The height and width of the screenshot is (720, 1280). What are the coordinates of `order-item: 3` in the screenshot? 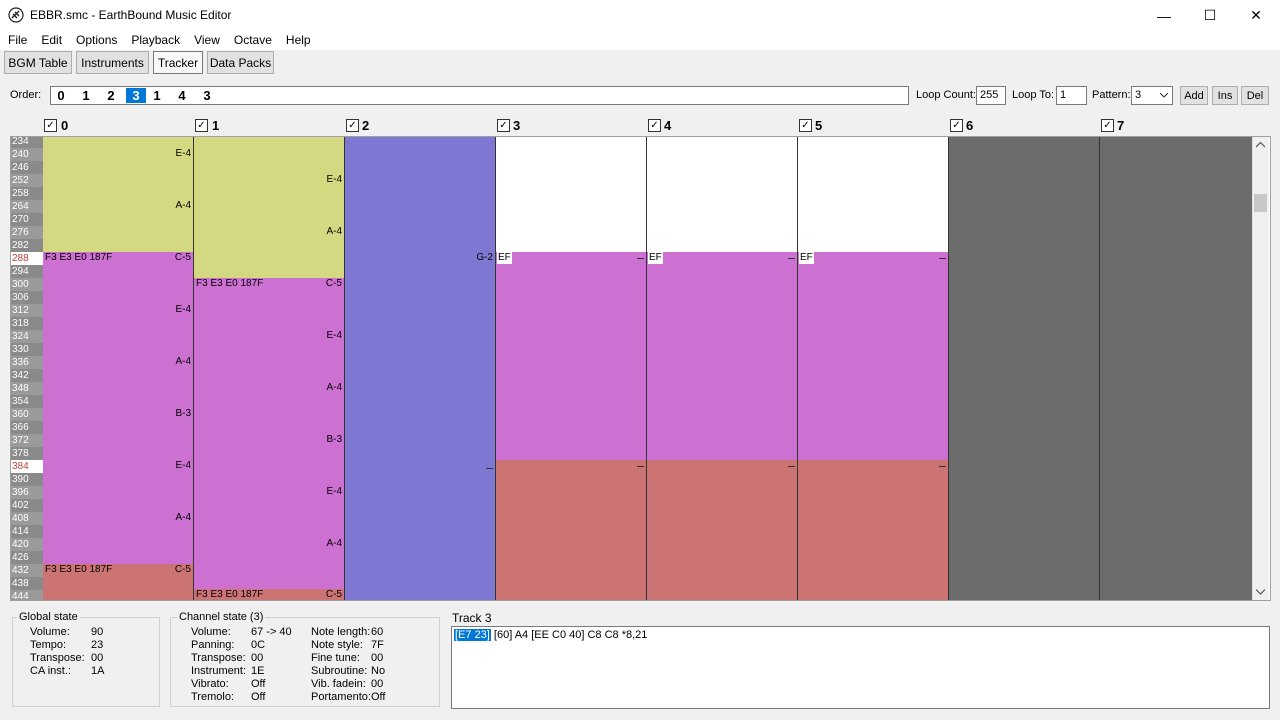 It's located at (207, 95).